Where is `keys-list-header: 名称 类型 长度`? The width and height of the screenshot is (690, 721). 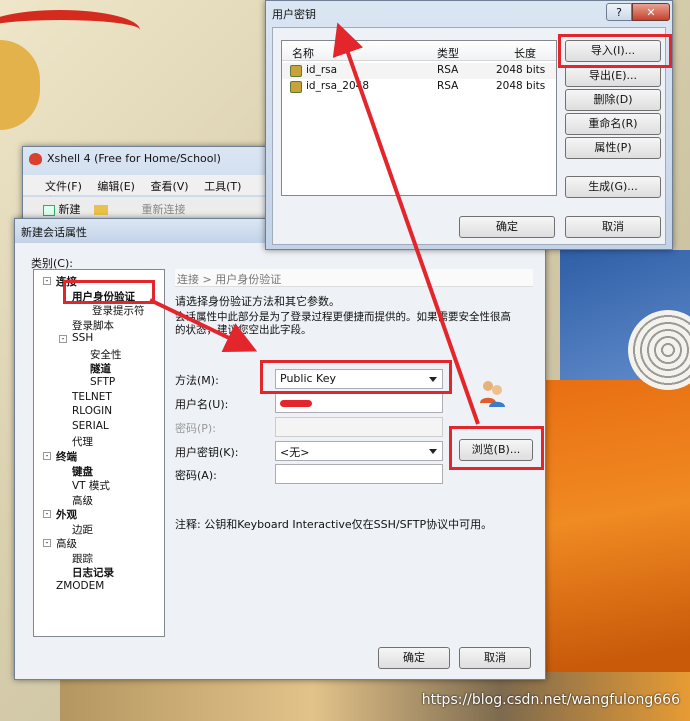
keys-list-header: 名称 类型 长度 is located at coordinates (419, 51).